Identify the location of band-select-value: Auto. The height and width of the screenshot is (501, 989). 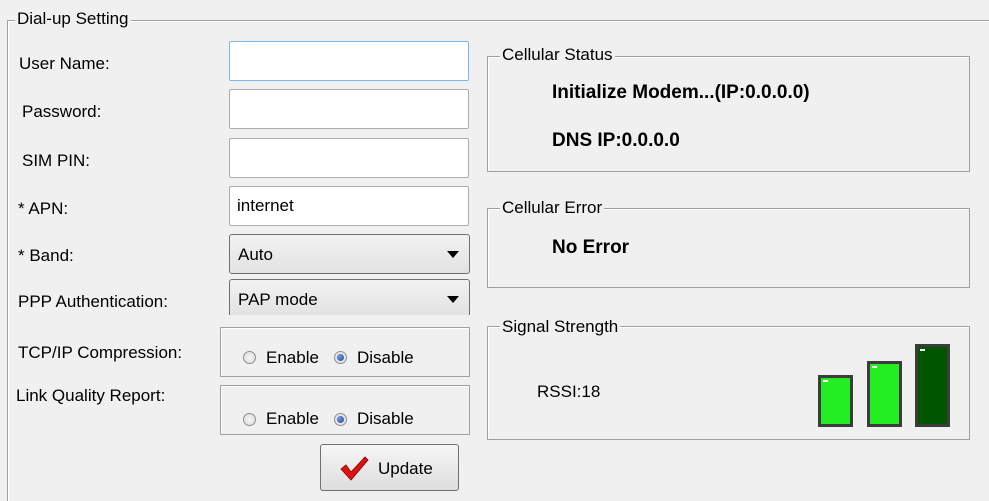
(255, 254).